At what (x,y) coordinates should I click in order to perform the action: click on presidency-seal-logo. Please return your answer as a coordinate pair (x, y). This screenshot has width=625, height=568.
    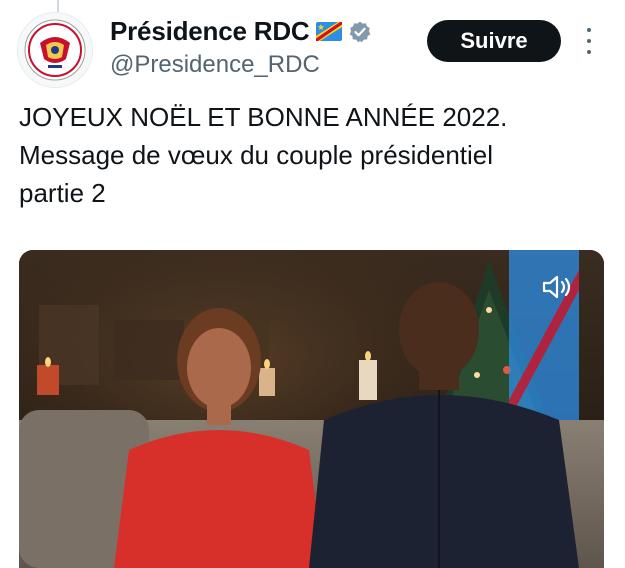
    Looking at the image, I should click on (55, 50).